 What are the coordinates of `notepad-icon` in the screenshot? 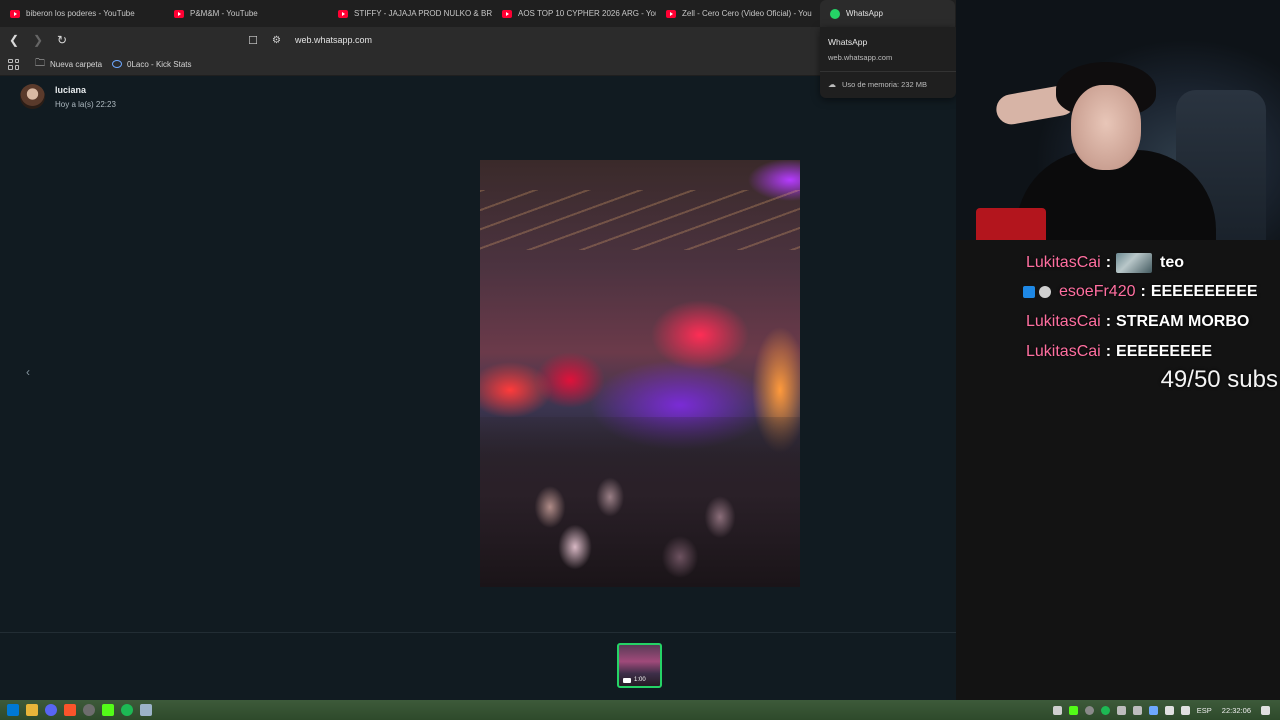 It's located at (146, 710).